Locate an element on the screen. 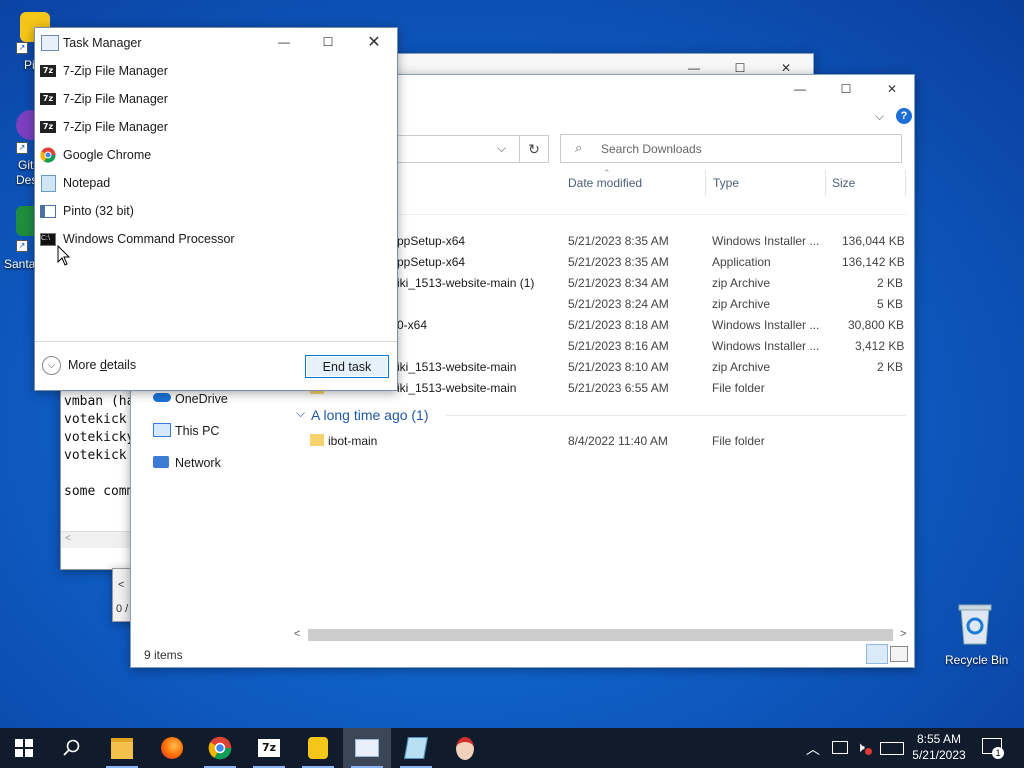  explorer-hscrollbar: < > is located at coordinates (602, 635).